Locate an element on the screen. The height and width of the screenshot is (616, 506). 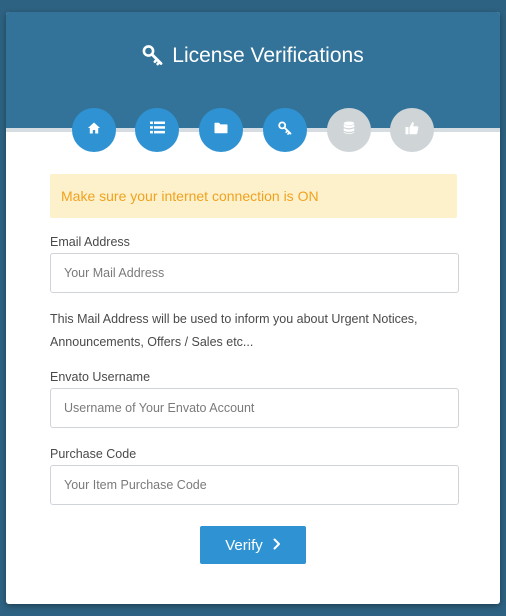
list-icon is located at coordinates (157, 130).